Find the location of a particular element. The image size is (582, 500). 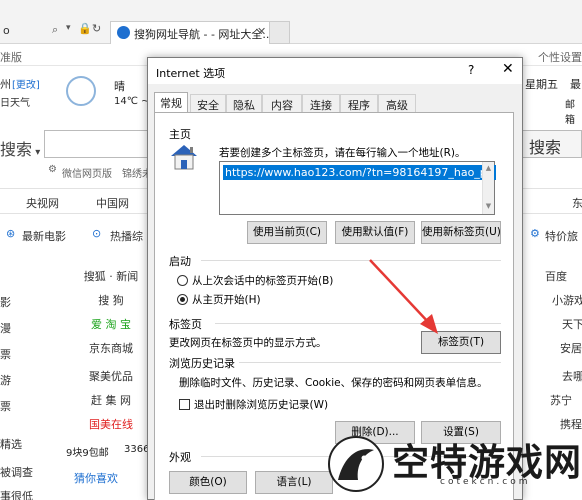

radio-homepage is located at coordinates (182, 299).